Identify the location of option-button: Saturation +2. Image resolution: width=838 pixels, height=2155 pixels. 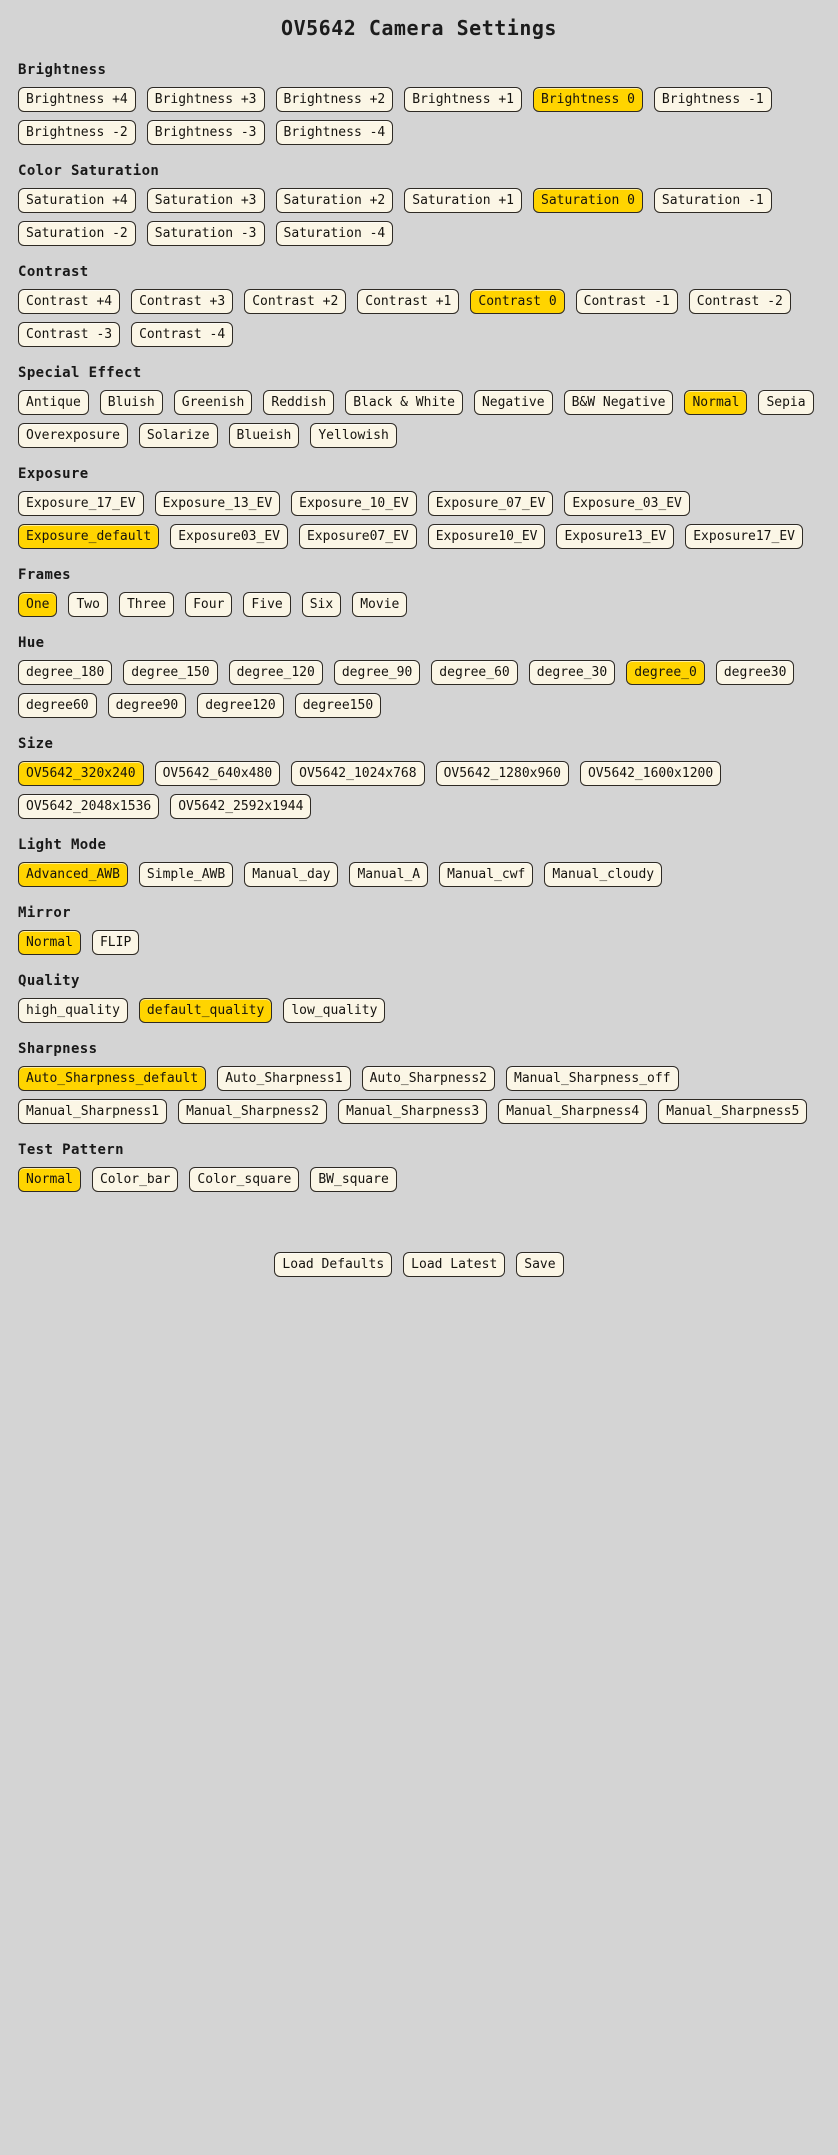
(334, 200).